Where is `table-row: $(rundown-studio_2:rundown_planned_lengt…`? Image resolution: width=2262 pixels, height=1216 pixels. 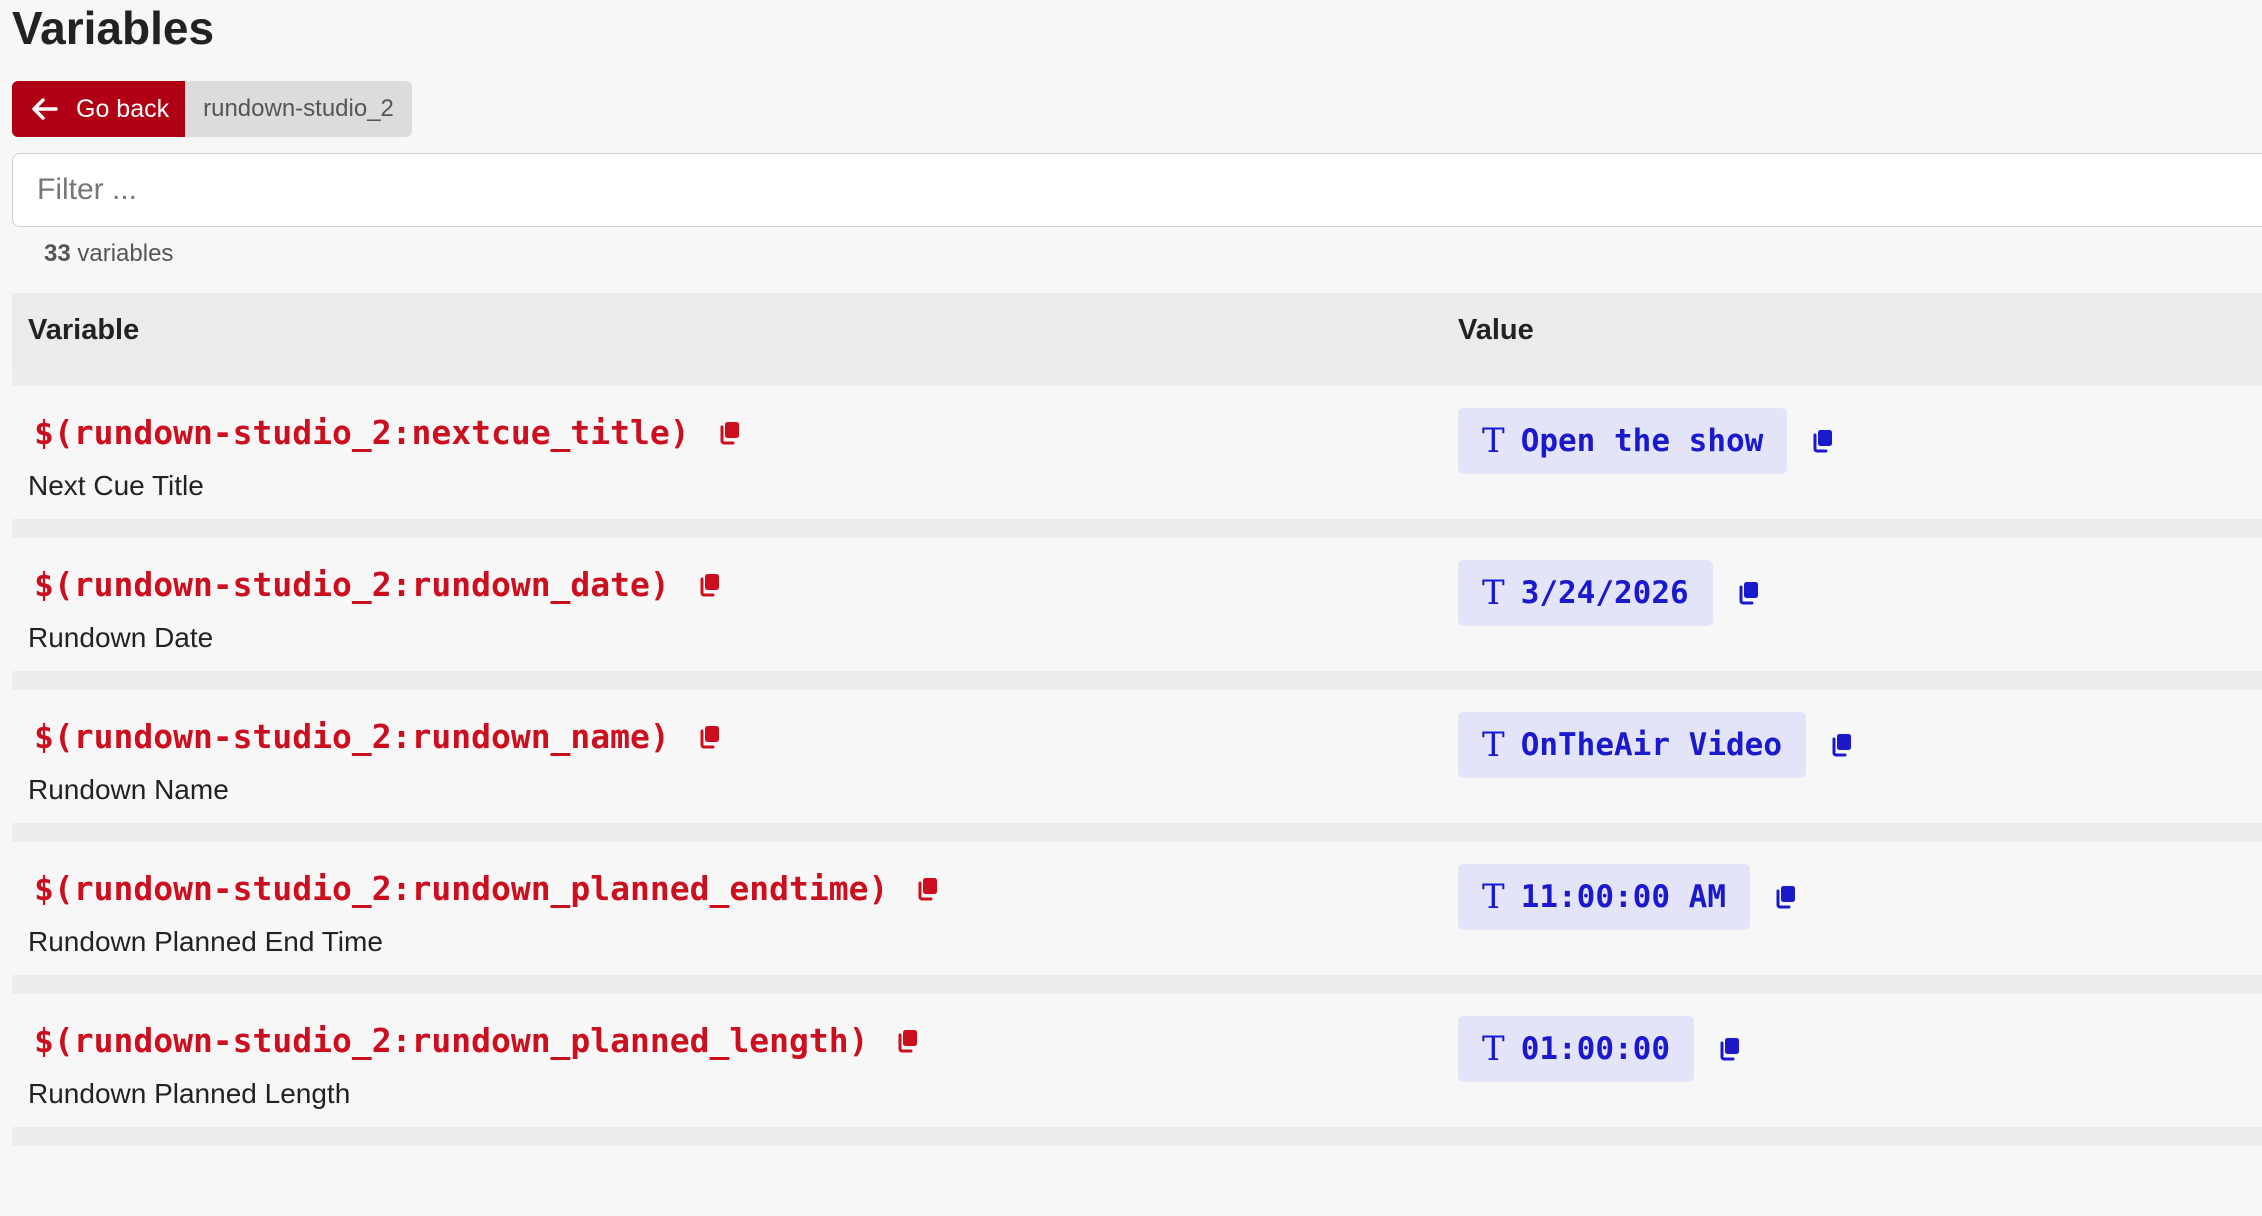
table-row: $(rundown-studio_2:rundown_planned_lengt… is located at coordinates (1137, 1070).